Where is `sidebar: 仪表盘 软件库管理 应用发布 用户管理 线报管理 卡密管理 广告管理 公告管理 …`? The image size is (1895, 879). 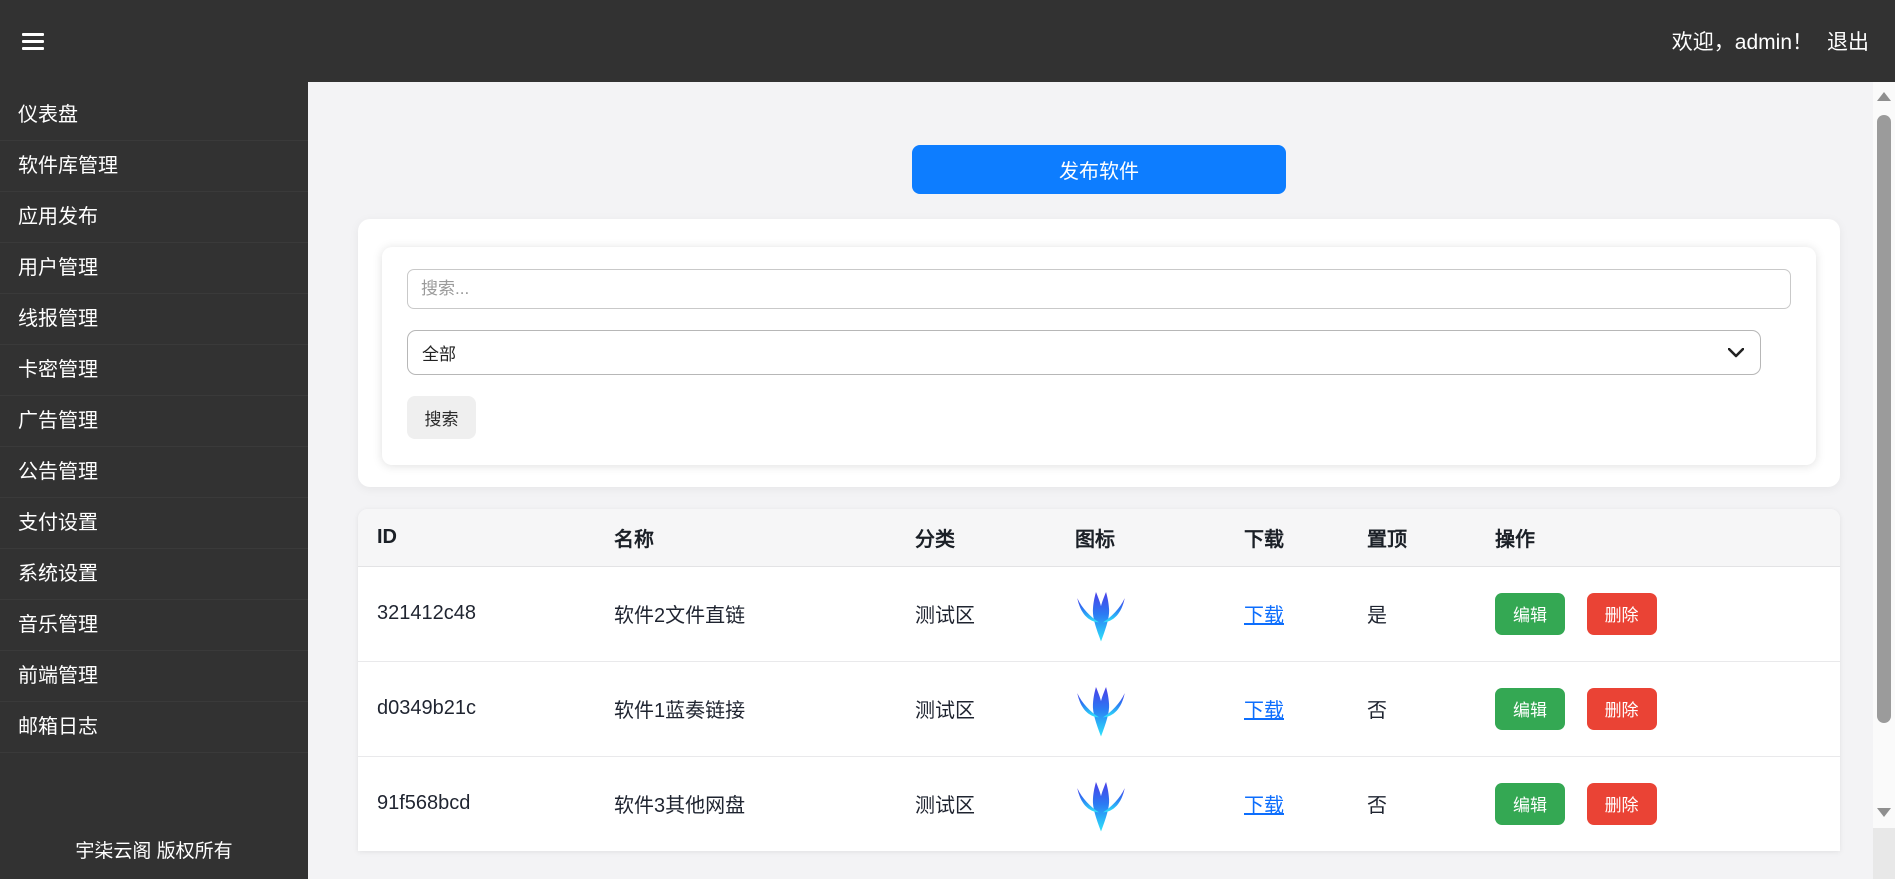 sidebar: 仪表盘 软件库管理 应用发布 用户管理 线报管理 卡密管理 广告管理 公告管理 … is located at coordinates (154, 480).